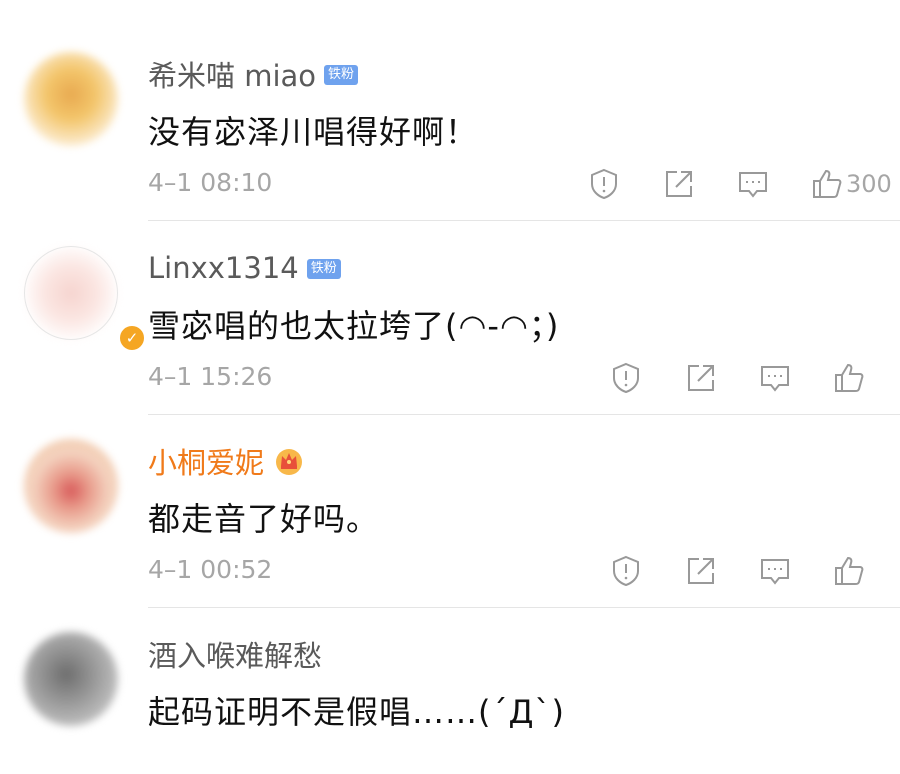 This screenshot has width=900, height=774. Describe the element at coordinates (356, 712) in the screenshot. I see `comment-text: 起码证明不是假唱……(´Д`)` at that location.